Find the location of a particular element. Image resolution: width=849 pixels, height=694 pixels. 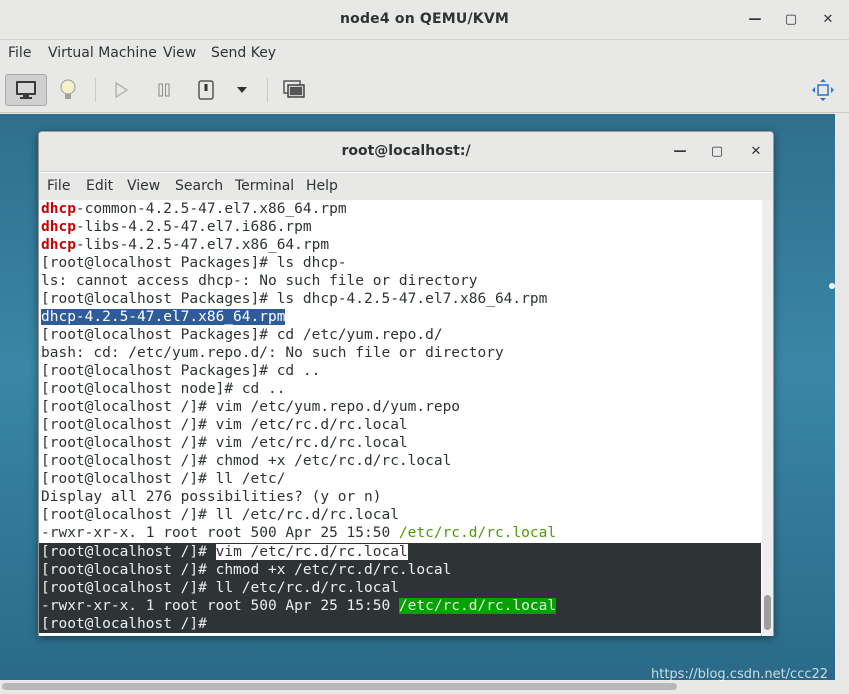

terminal-menu-view: View is located at coordinates (143, 186).